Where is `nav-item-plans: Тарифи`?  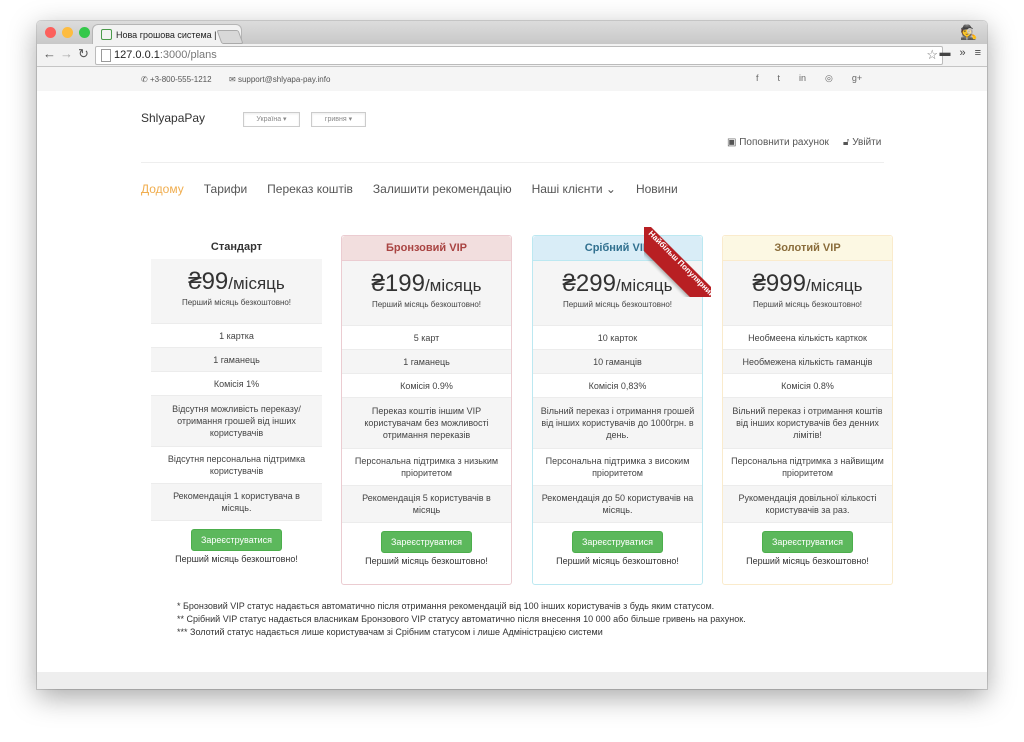
nav-item-plans: Тарифи is located at coordinates (225, 189).